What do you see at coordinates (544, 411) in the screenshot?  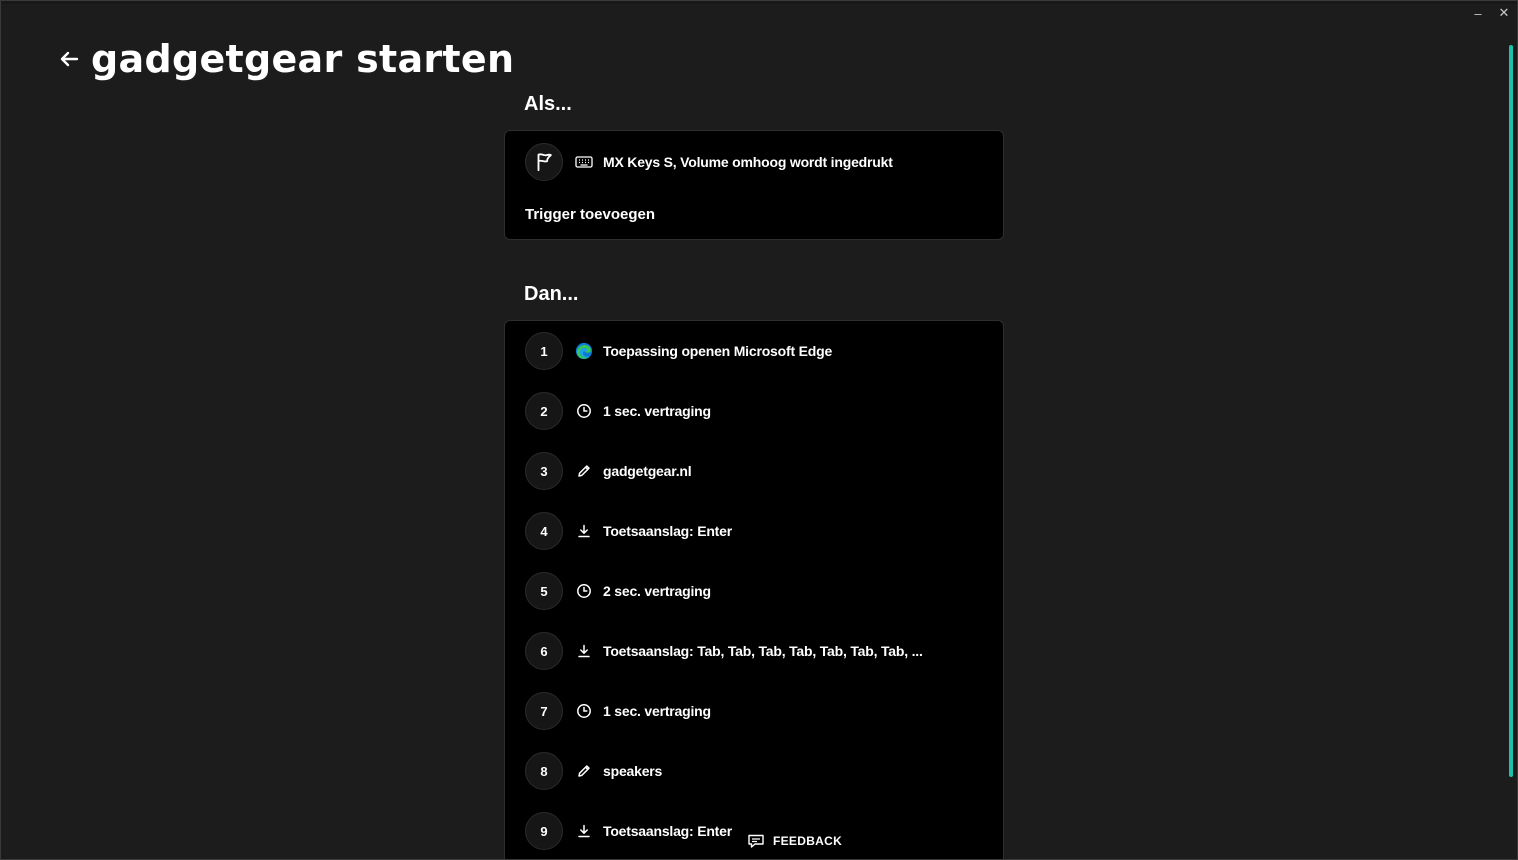 I see `action-number: 2` at bounding box center [544, 411].